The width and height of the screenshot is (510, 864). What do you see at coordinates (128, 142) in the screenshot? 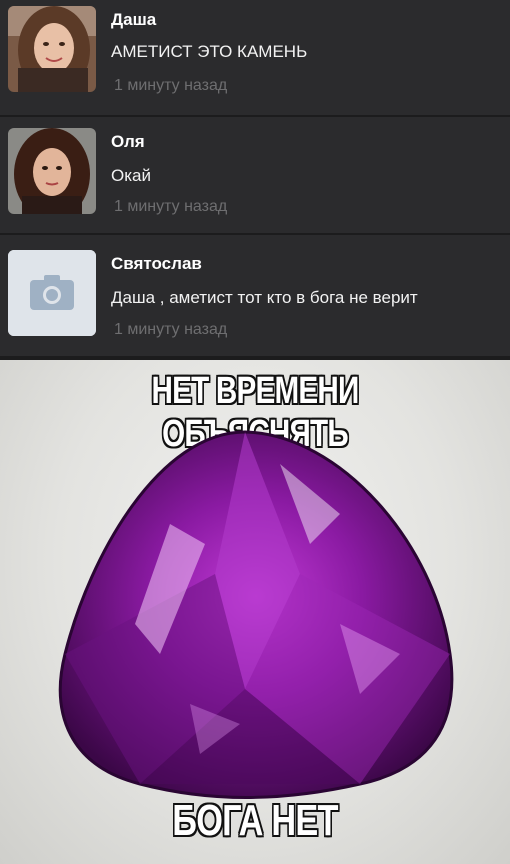
I see `comment-author: Оля` at bounding box center [128, 142].